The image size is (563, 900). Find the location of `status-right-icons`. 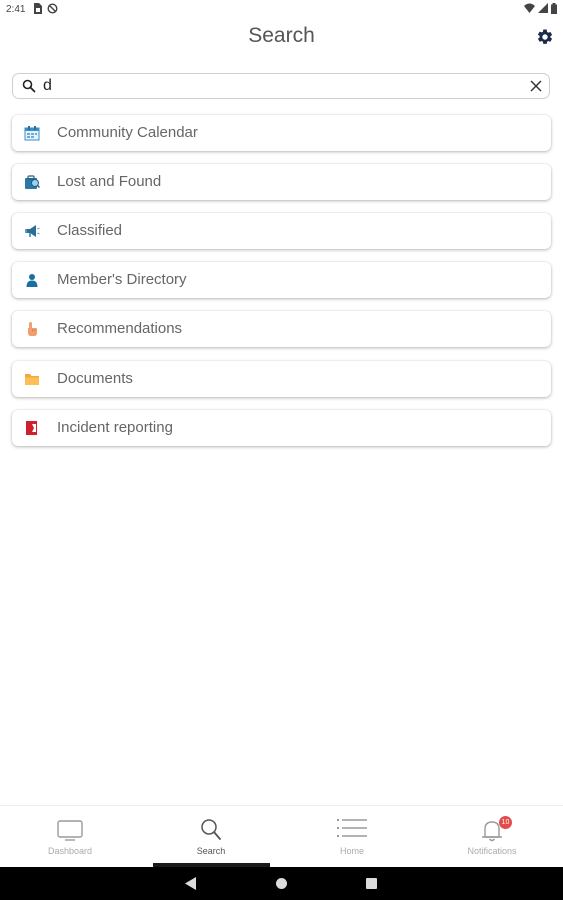

status-right-icons is located at coordinates (540, 8).